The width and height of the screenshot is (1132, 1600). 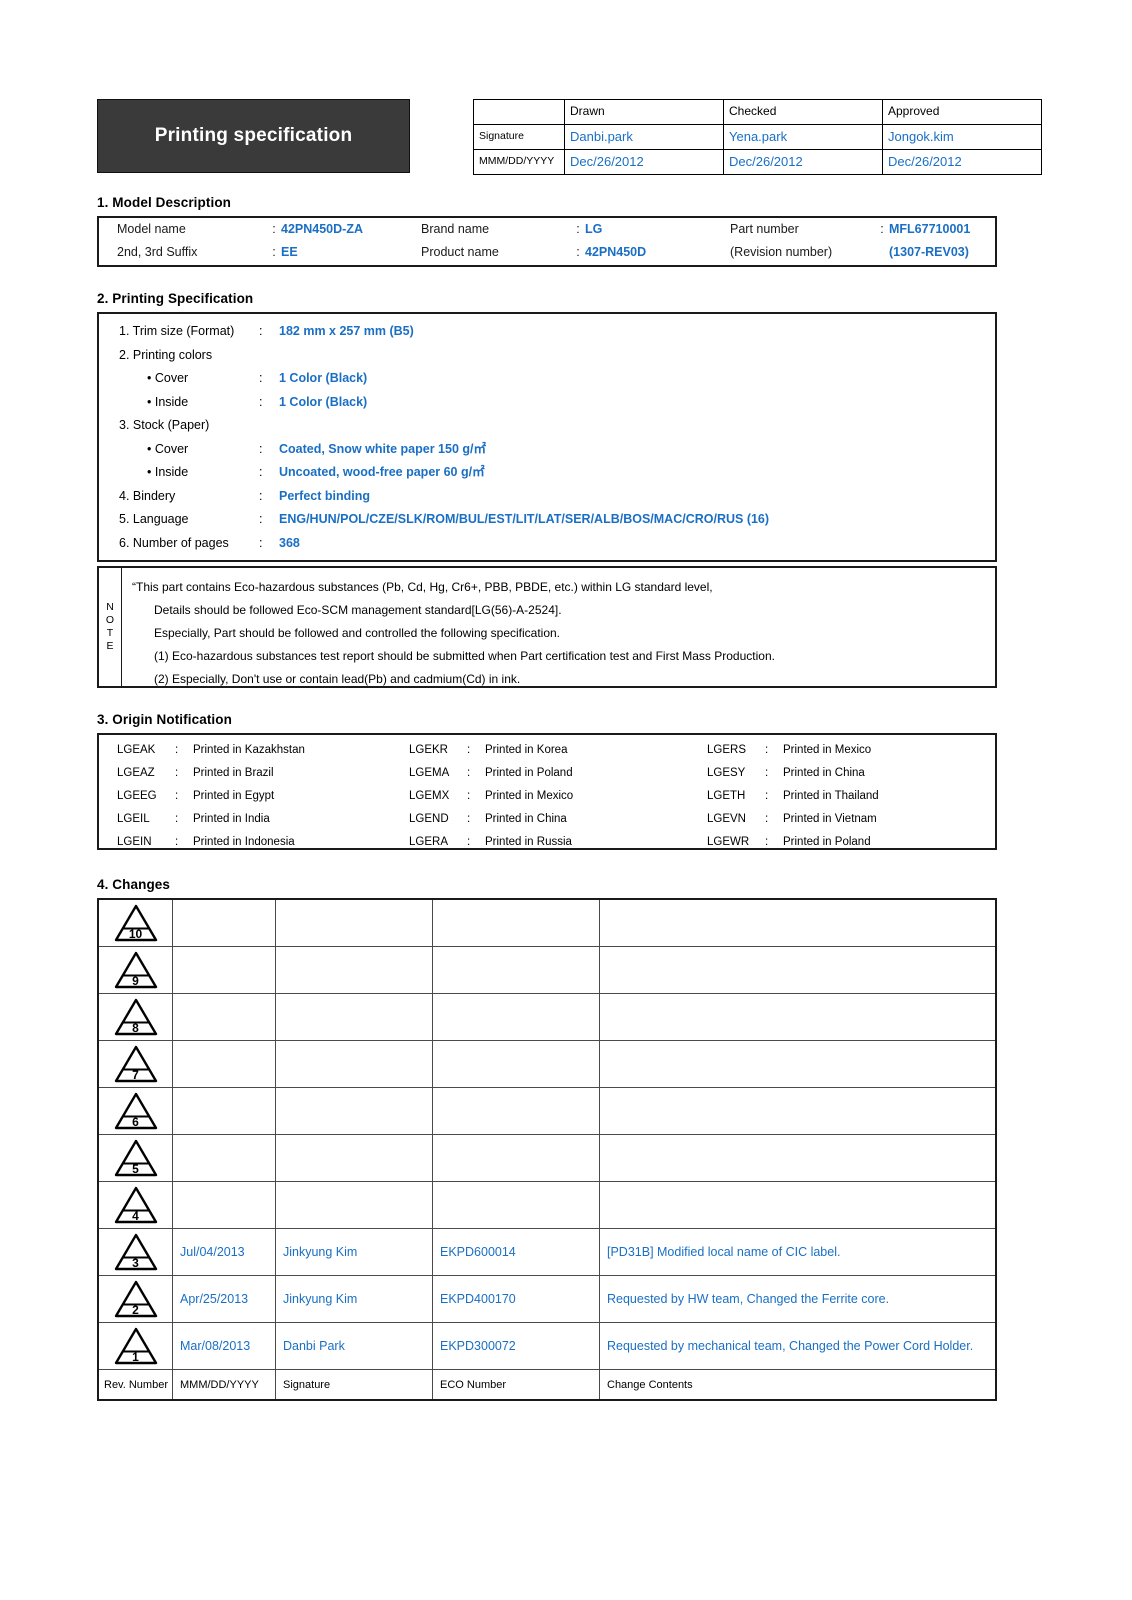 I want to click on spec-key: 5. Language, so click(x=154, y=519).